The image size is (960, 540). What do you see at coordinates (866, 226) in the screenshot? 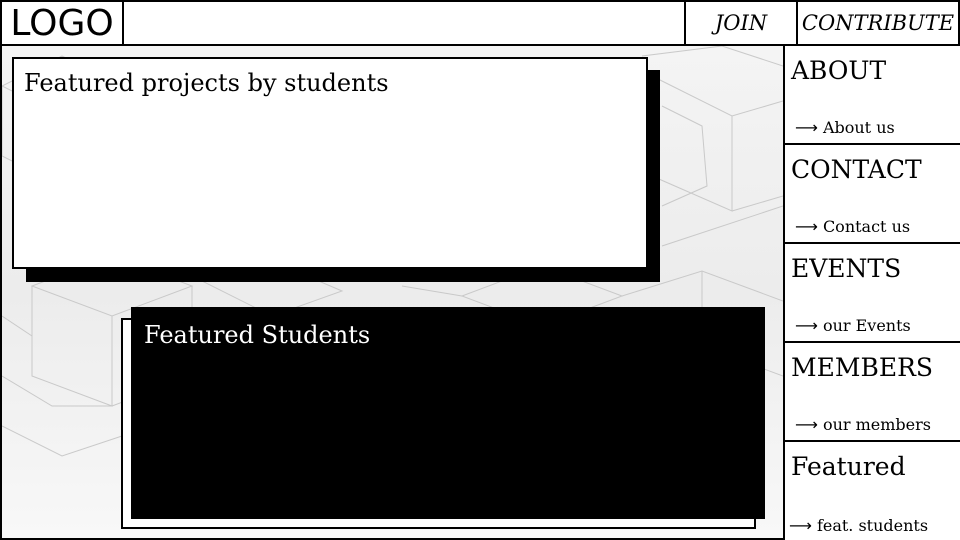
I see `sidebar-link-label: Contact us` at bounding box center [866, 226].